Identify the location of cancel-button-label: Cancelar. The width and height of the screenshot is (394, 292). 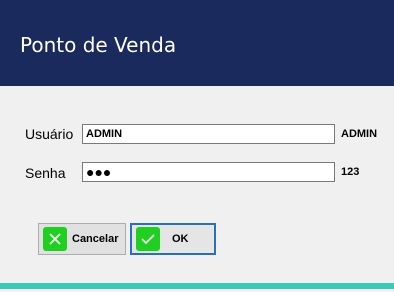
(95, 239).